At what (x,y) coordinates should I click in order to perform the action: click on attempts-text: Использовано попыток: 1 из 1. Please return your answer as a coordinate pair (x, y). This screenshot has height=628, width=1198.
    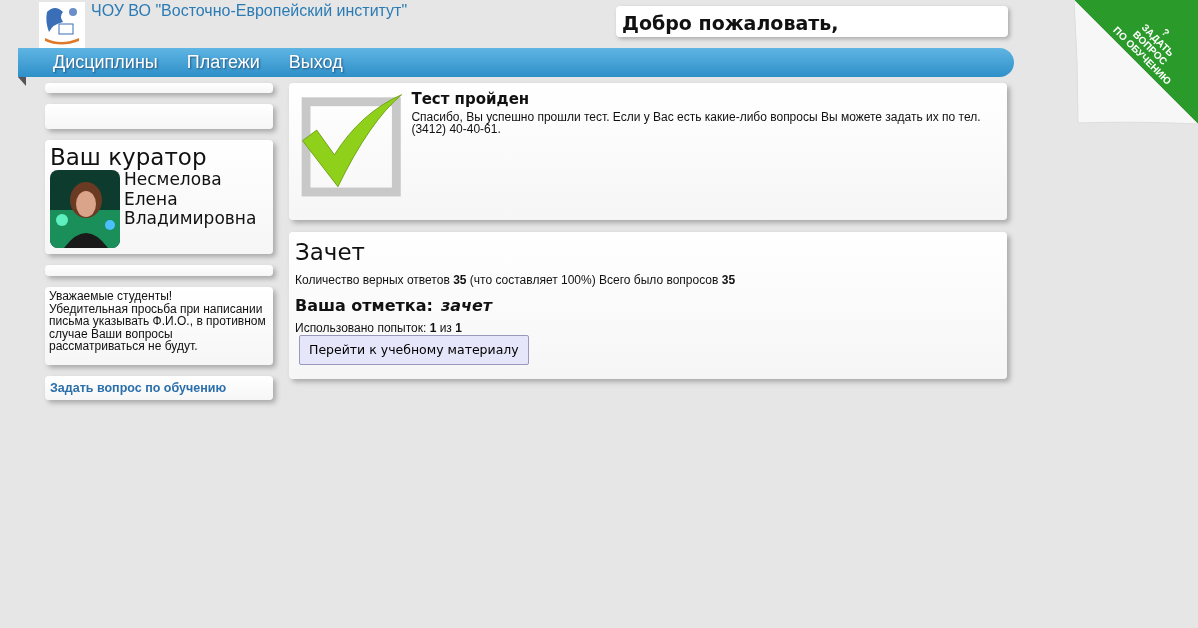
    Looking at the image, I should click on (379, 328).